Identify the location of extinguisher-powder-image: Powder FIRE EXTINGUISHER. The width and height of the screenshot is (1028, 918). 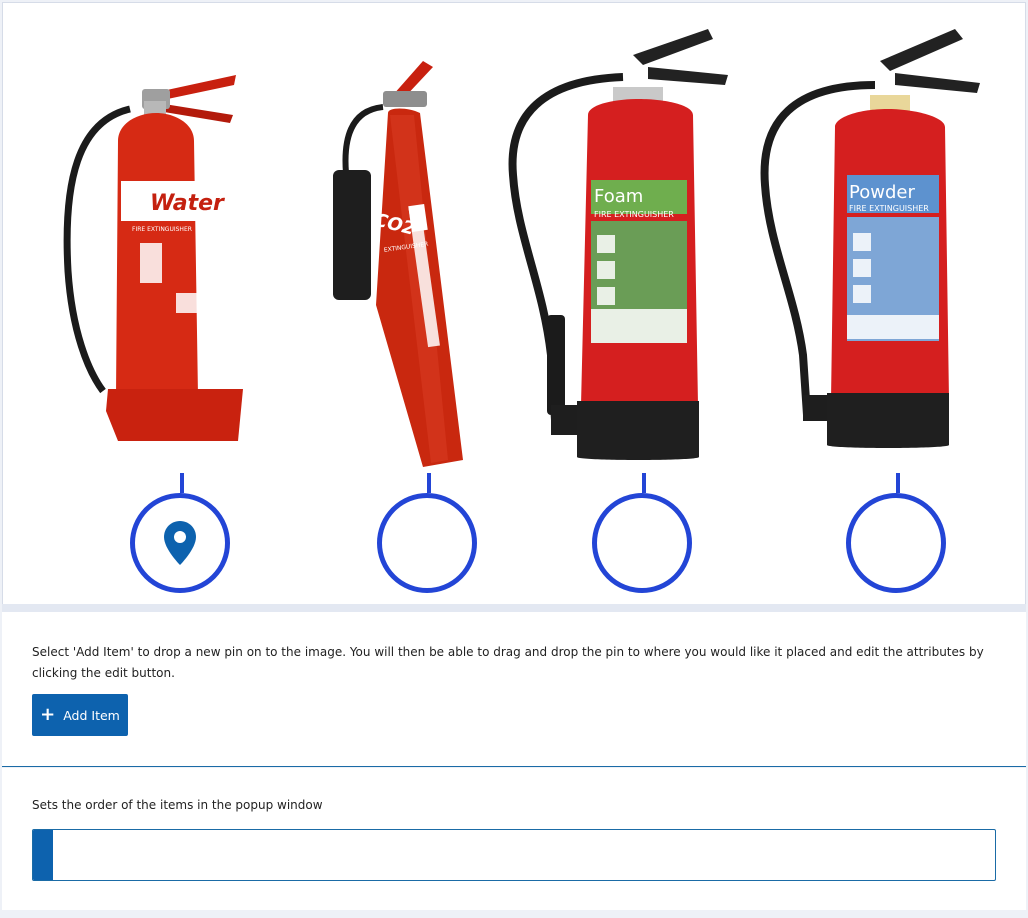
(870, 238).